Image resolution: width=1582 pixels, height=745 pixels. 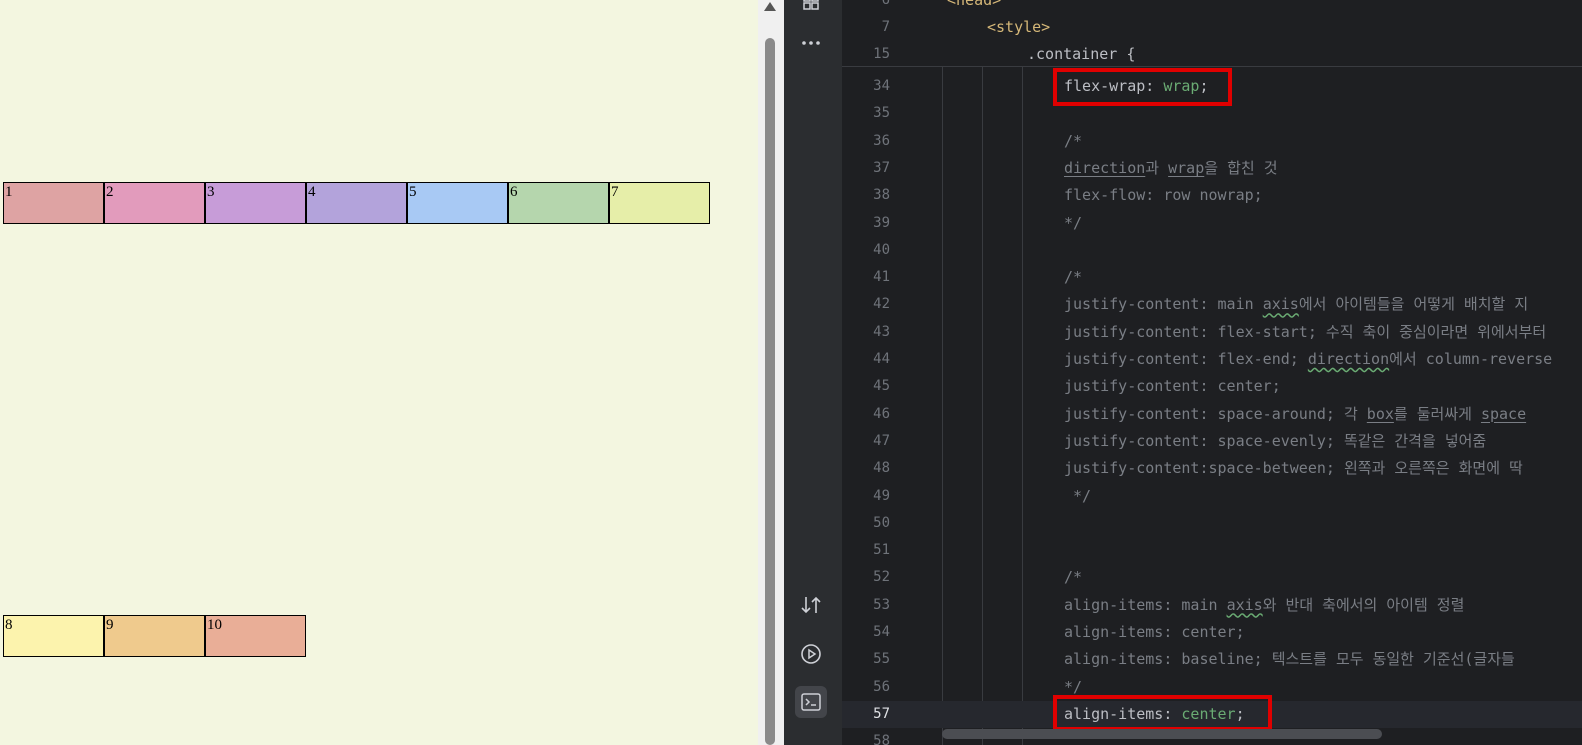 I want to click on ide-tool-strip, so click(x=813, y=372).